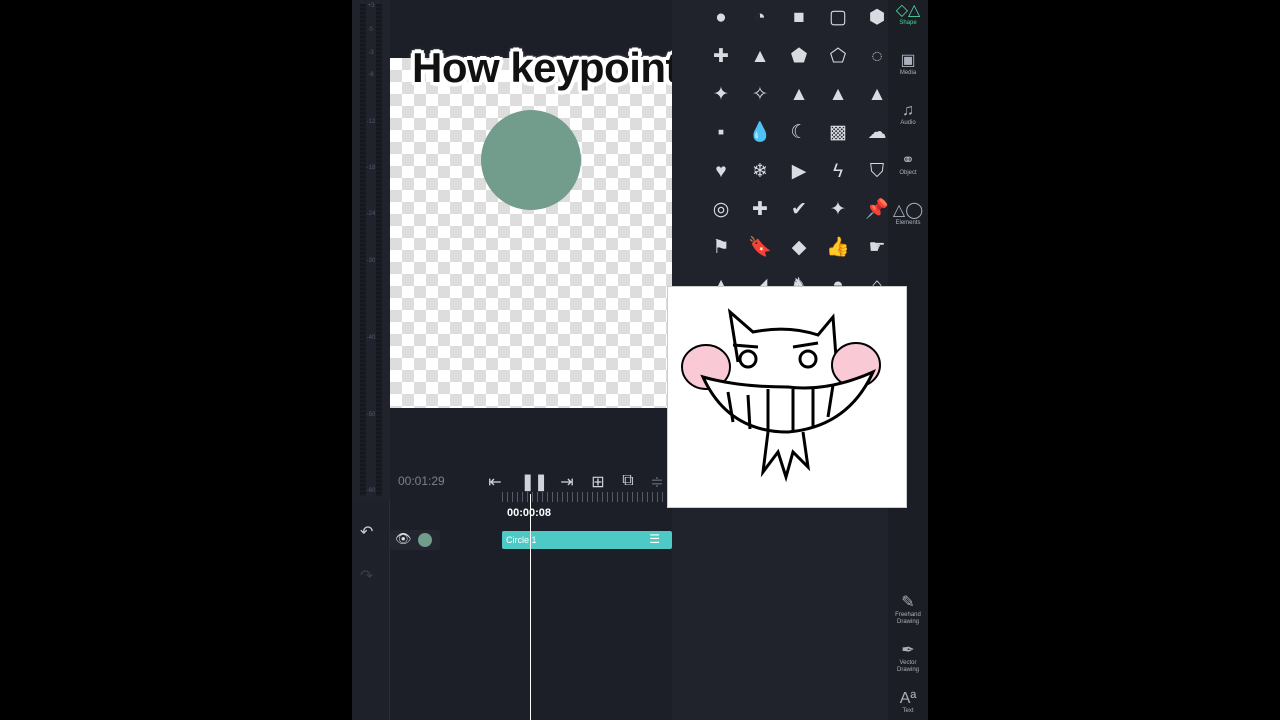 This screenshot has width=1280, height=720. Describe the element at coordinates (371, 261) in the screenshot. I see `meter-tick: -30` at that location.